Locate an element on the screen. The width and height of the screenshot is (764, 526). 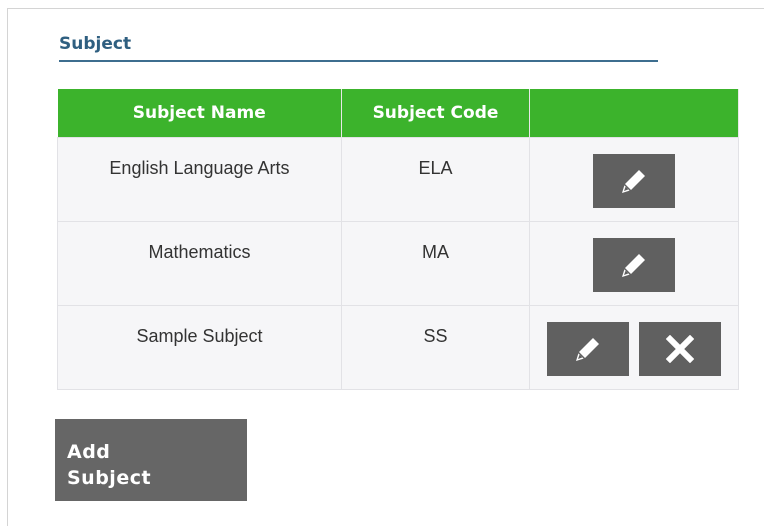
add-subject-label-line1: Add is located at coordinates (89, 452).